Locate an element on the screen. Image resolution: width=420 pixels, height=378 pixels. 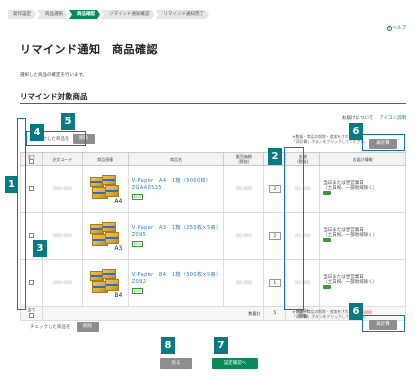
info-links: お届けについて アイコン説明 is located at coordinates (374, 118).